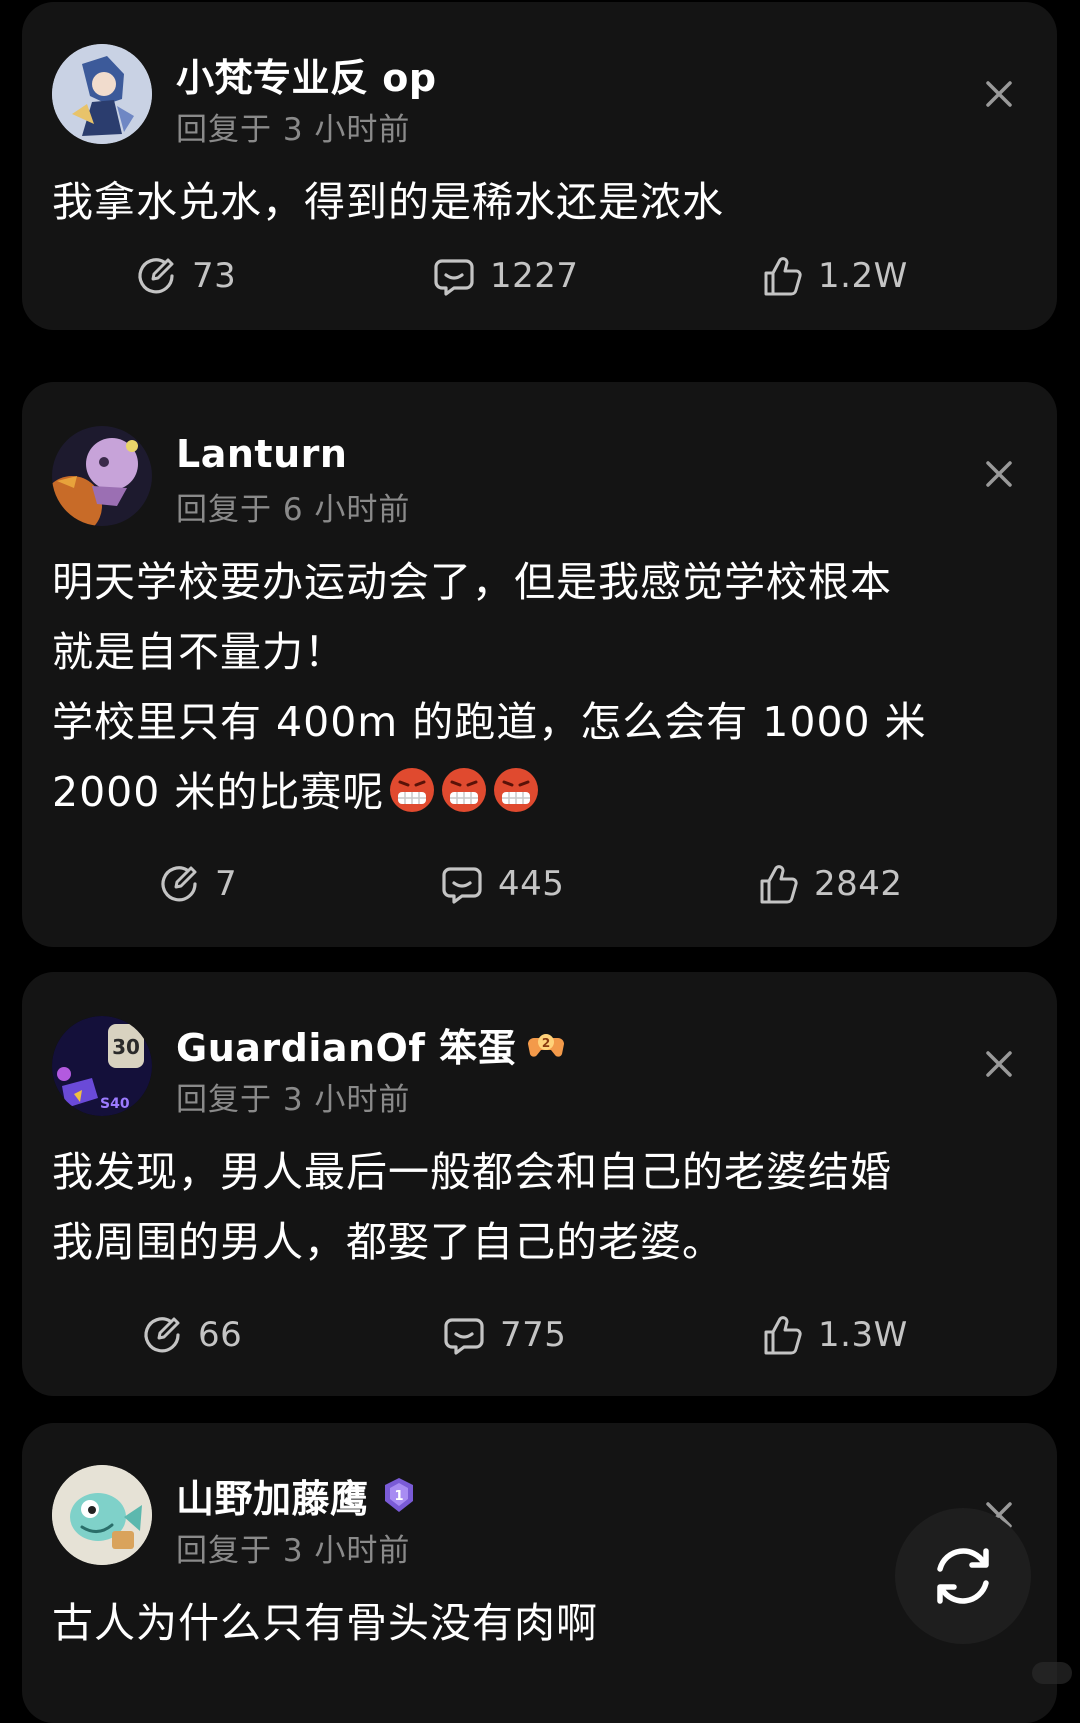 This screenshot has width=1080, height=1723. What do you see at coordinates (472, 1207) in the screenshot?
I see `comment-text: 我发现，男人最后一般都会和自己的老婆结婚 我周围的男人，都娶了自己的老婆。` at bounding box center [472, 1207].